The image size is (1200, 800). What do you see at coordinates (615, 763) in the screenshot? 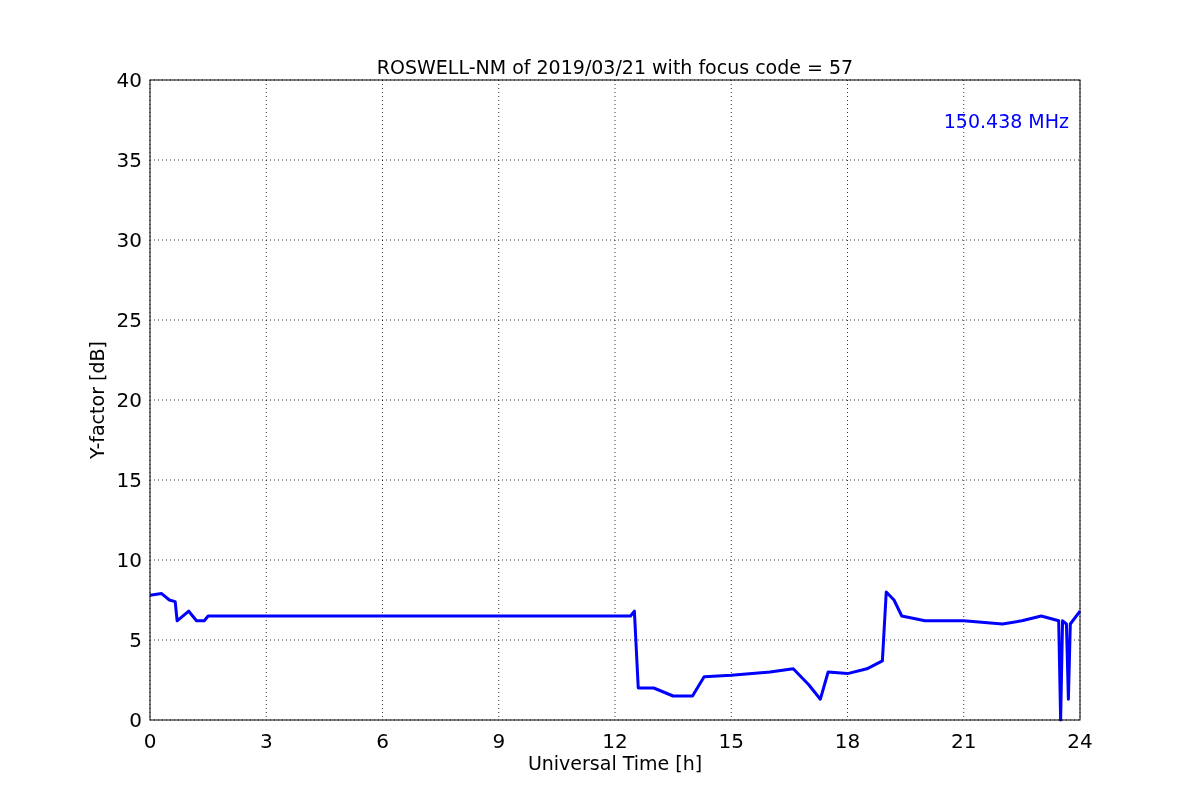
I see `x-axis-label: Universal Time [h]` at bounding box center [615, 763].